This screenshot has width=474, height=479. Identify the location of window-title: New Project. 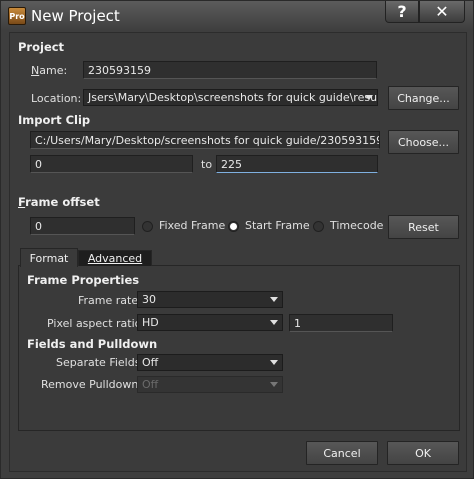
(75, 16).